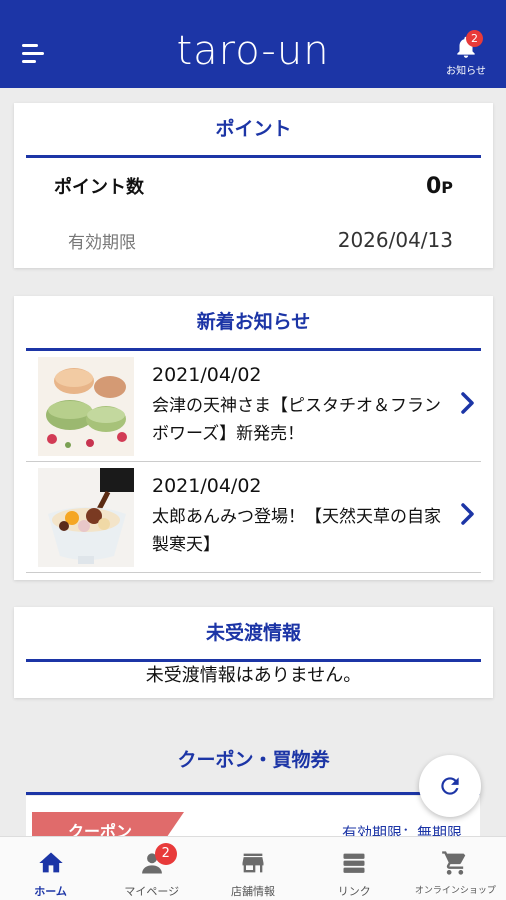  I want to click on points-count-row: ポイント数 0P, so click(253, 186).